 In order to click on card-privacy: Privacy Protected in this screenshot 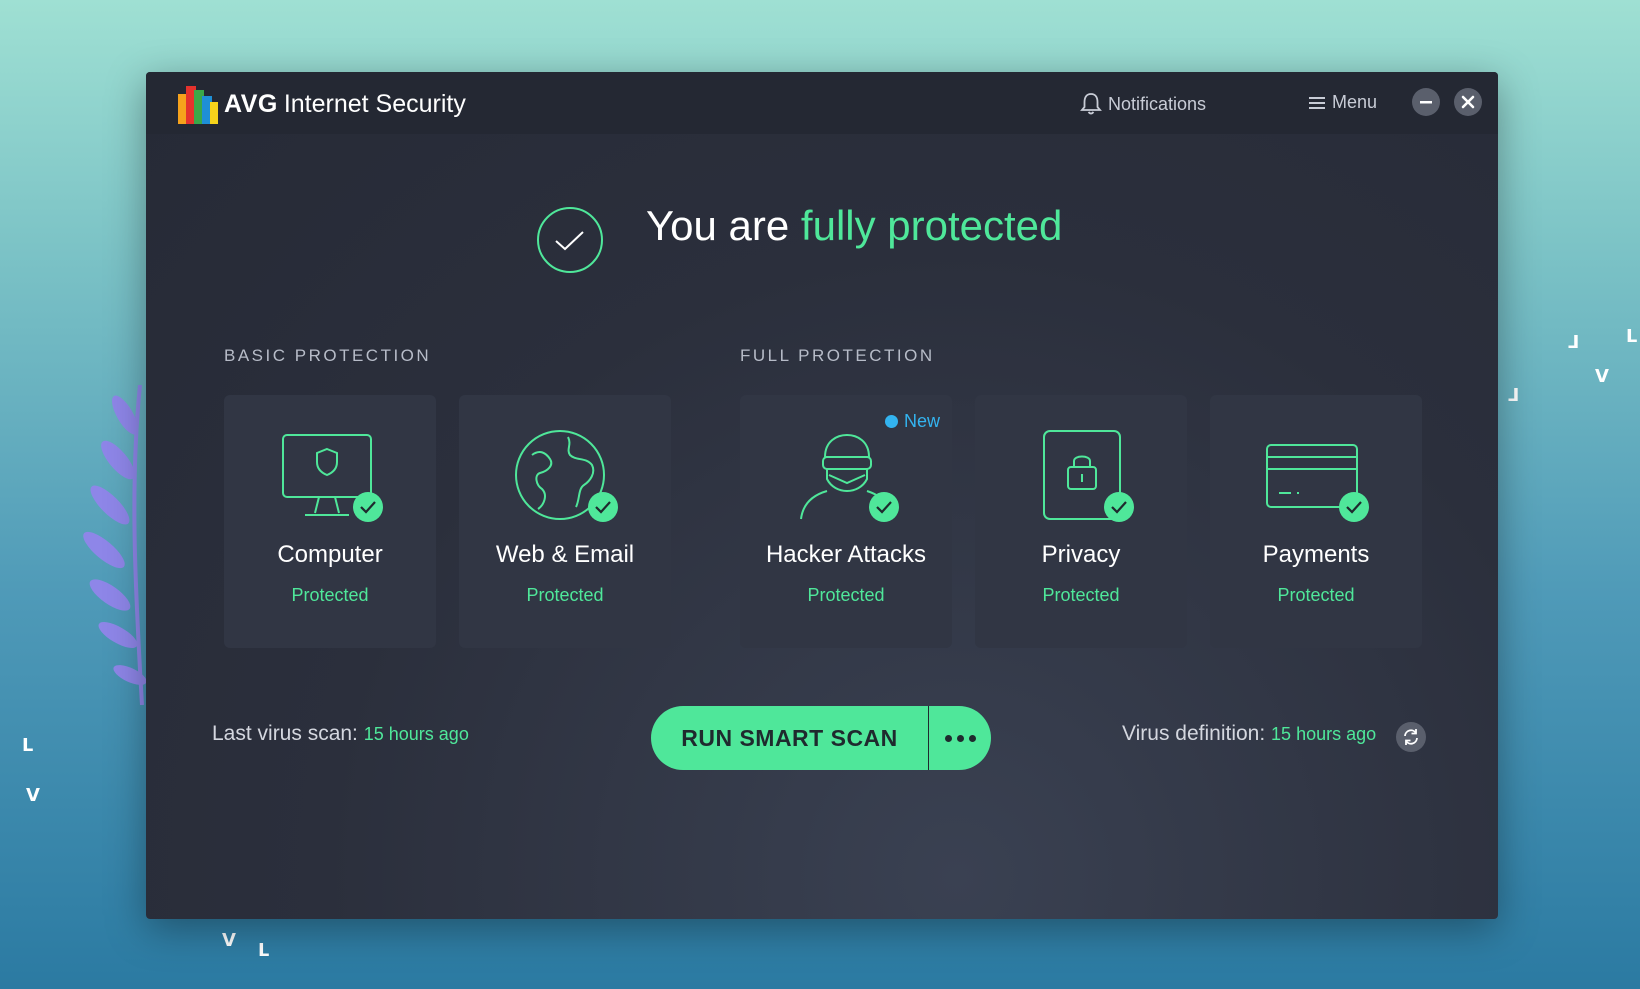, I will do `click(1081, 521)`.